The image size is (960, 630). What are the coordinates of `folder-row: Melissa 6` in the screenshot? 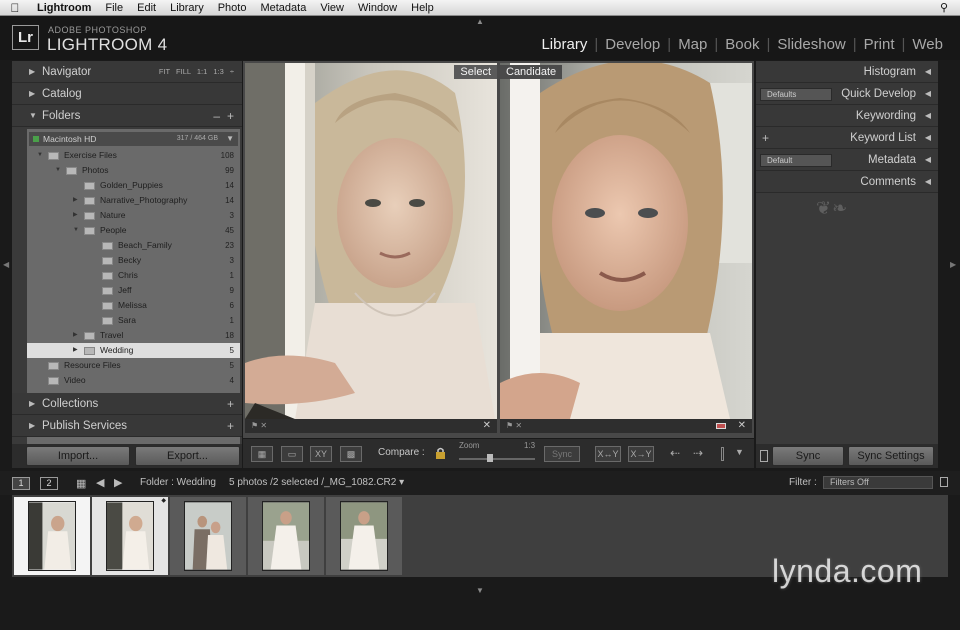 It's located at (133, 305).